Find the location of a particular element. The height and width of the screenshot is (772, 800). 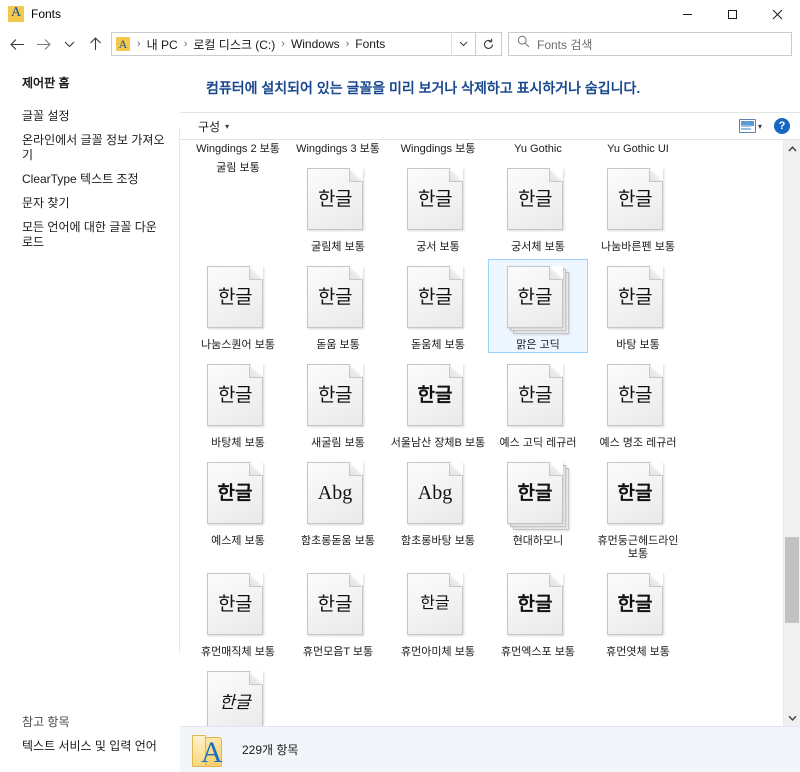

see-also-title: 참고 항목 is located at coordinates (46, 722).